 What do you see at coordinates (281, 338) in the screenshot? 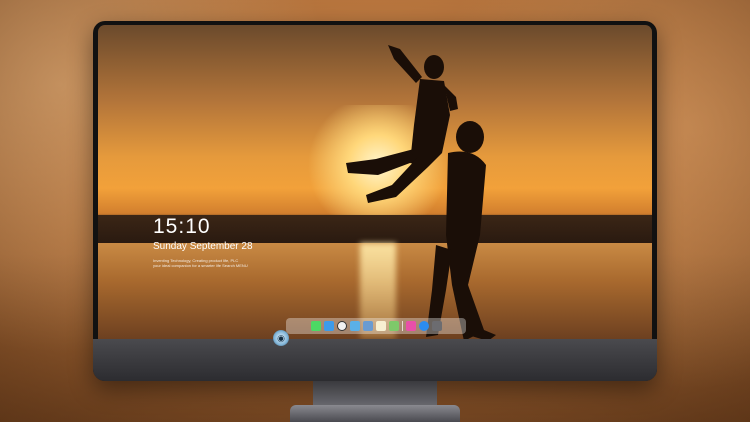
I see `brand-logo-icon: ◉` at bounding box center [281, 338].